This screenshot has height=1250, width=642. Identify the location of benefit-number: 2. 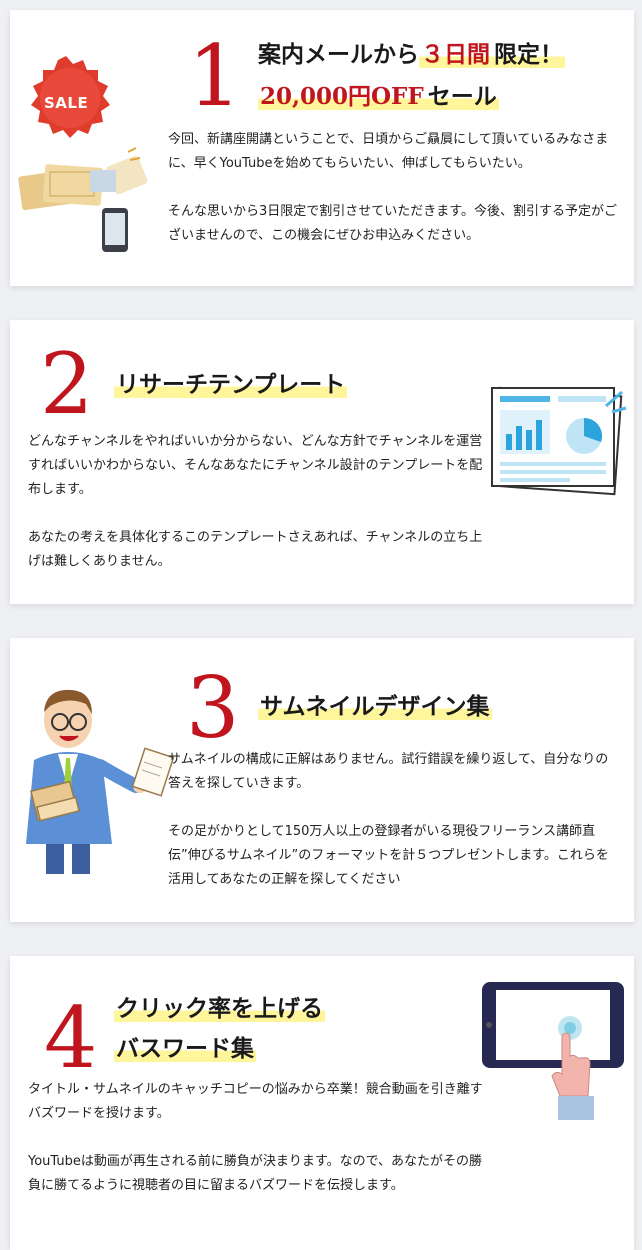
(67, 384).